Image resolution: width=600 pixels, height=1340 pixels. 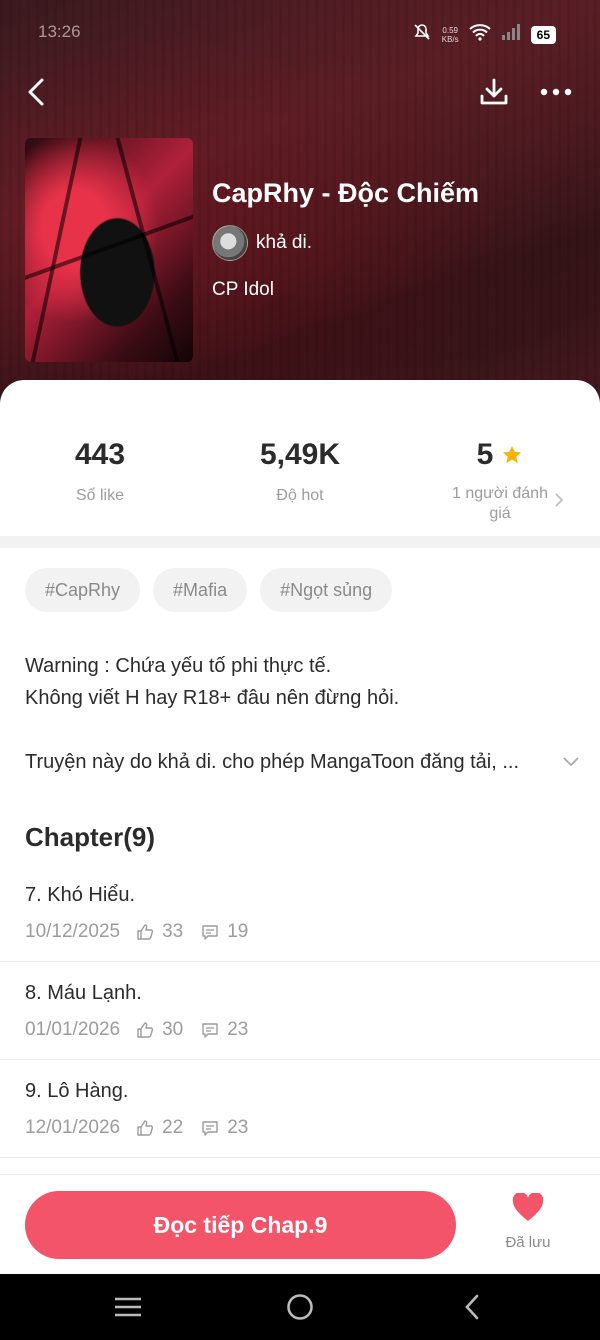 What do you see at coordinates (178, 666) in the screenshot?
I see `description-line: Warning : Chứa yếu tố phi thực tế.` at bounding box center [178, 666].